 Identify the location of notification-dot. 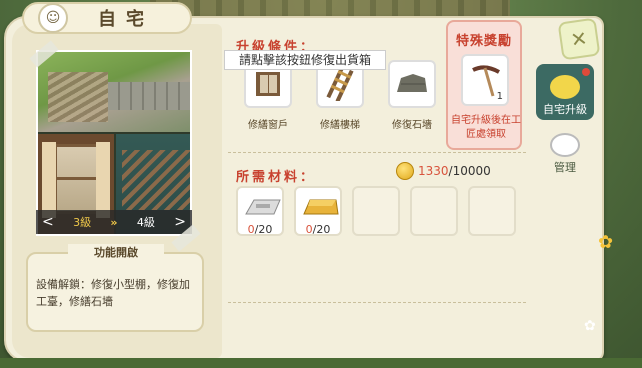
(586, 72).